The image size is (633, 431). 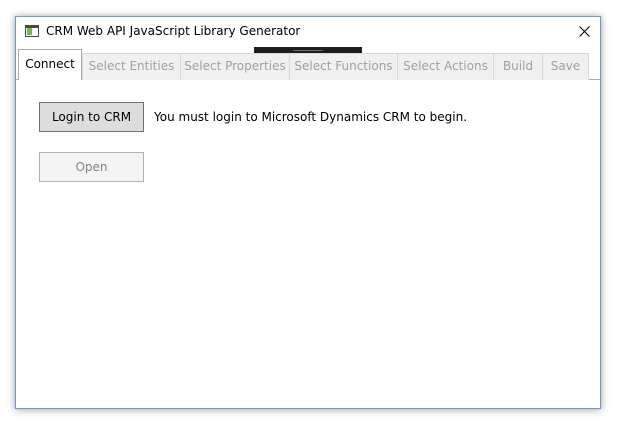 I want to click on tab-select-entities: Select Entities, so click(x=131, y=66).